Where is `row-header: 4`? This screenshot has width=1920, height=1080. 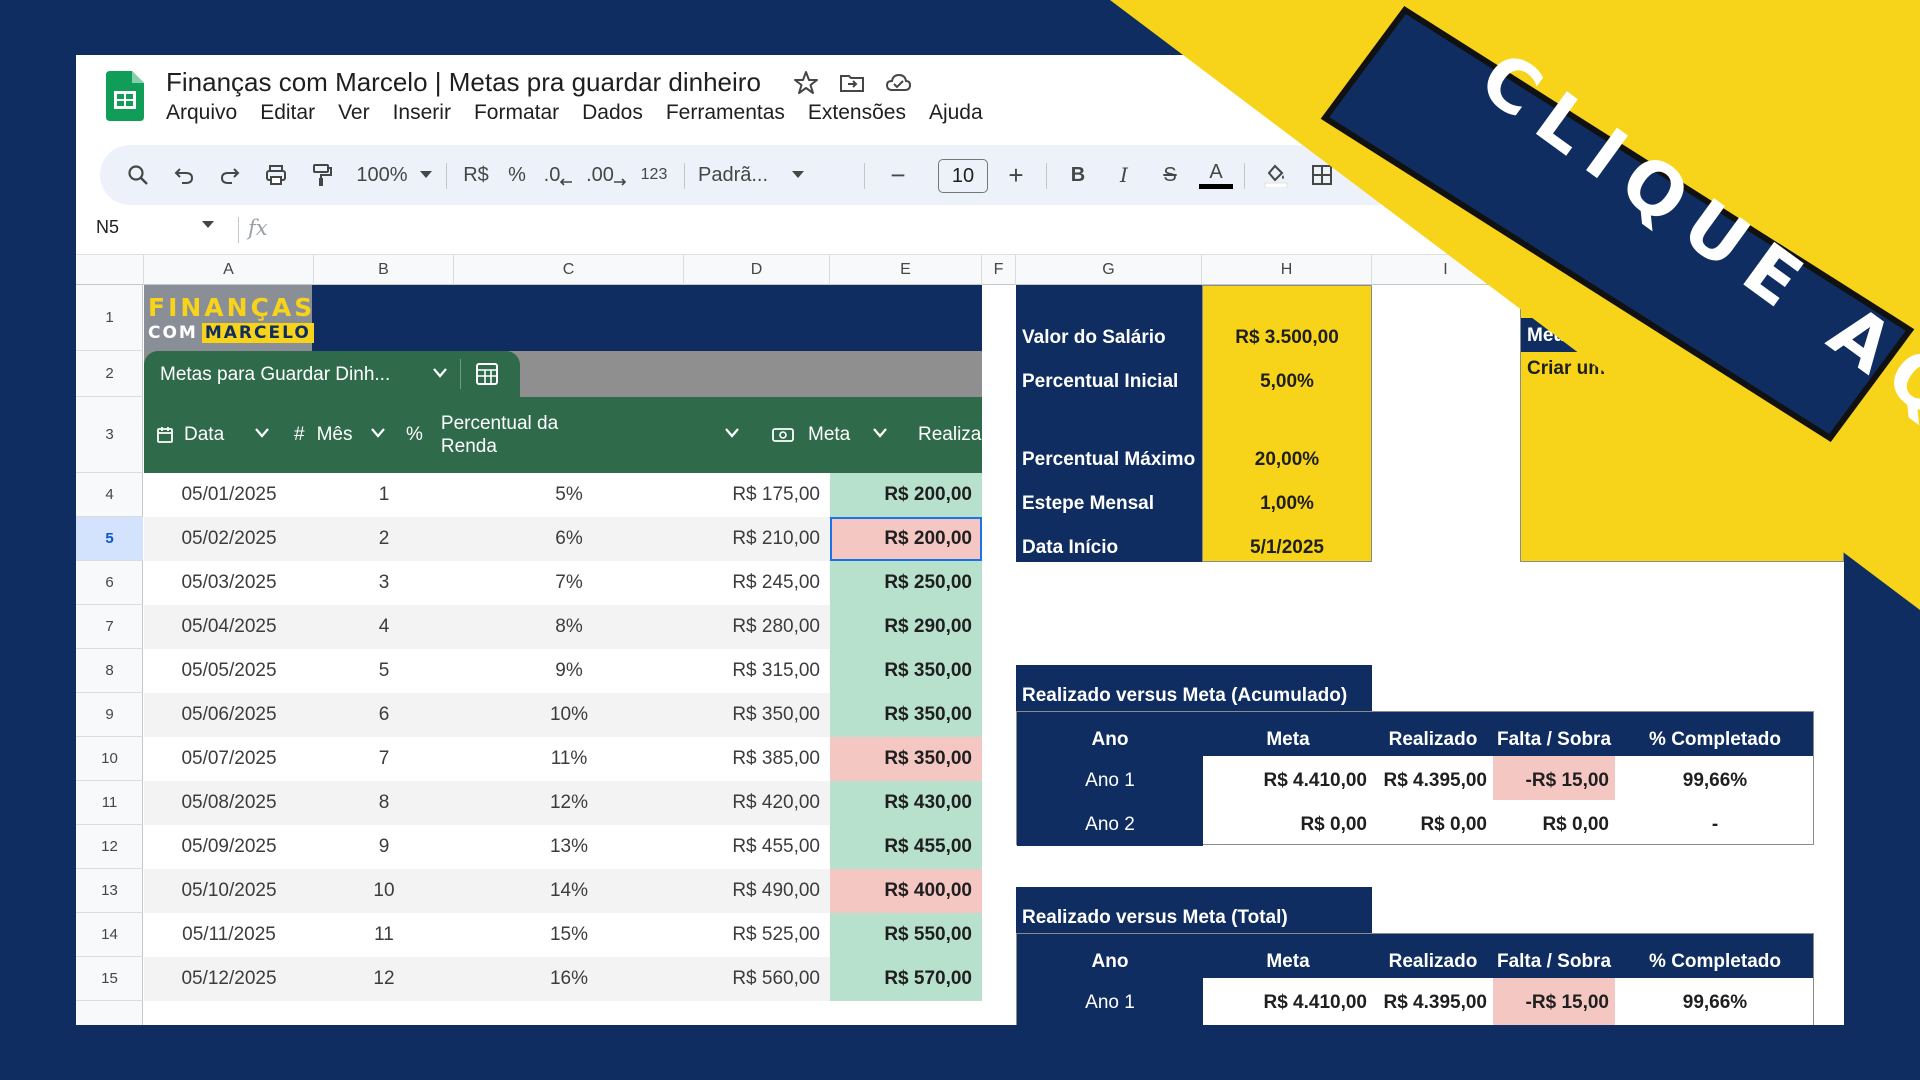 row-header: 4 is located at coordinates (109, 495).